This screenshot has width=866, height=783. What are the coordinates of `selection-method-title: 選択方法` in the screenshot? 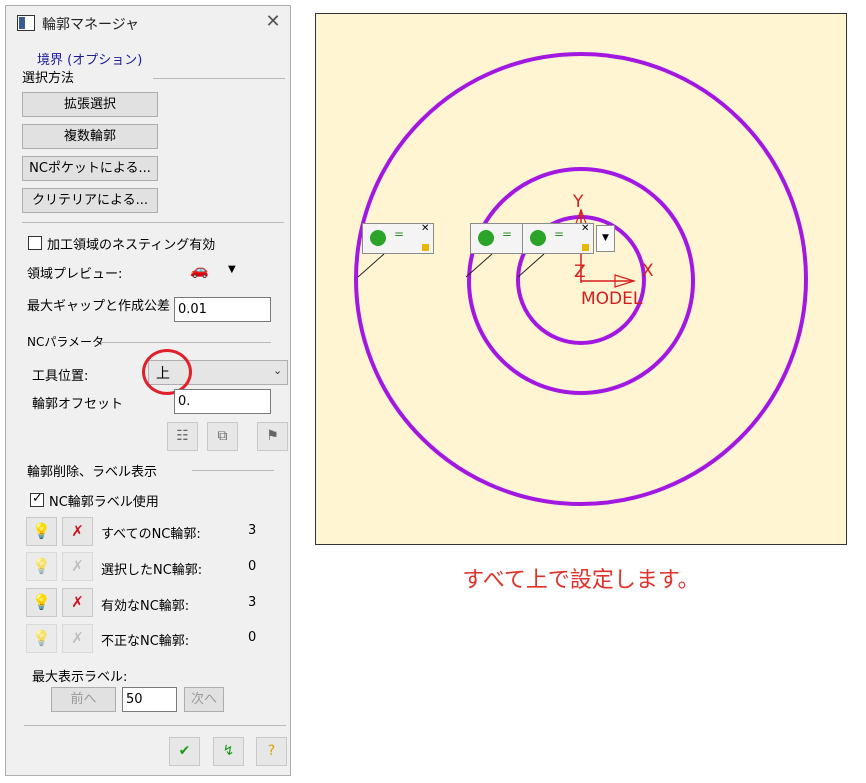 It's located at (48, 78).